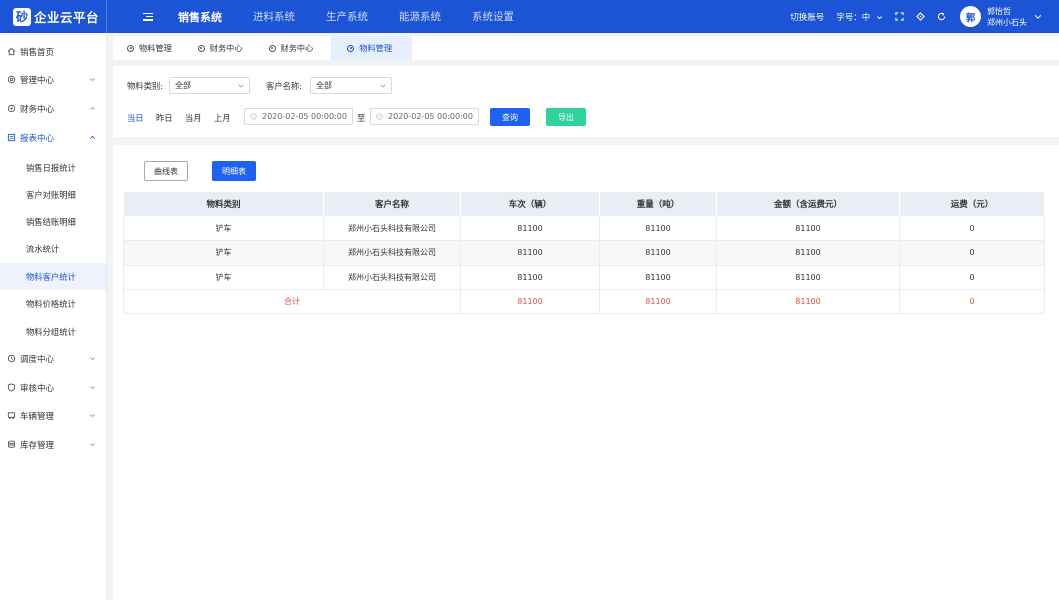 This screenshot has width=1059, height=600. I want to click on table-header-row: 物料类别 客户名称 车次（辆） 重量（吨） 金额（含运费元） 运费（元）, so click(584, 204).